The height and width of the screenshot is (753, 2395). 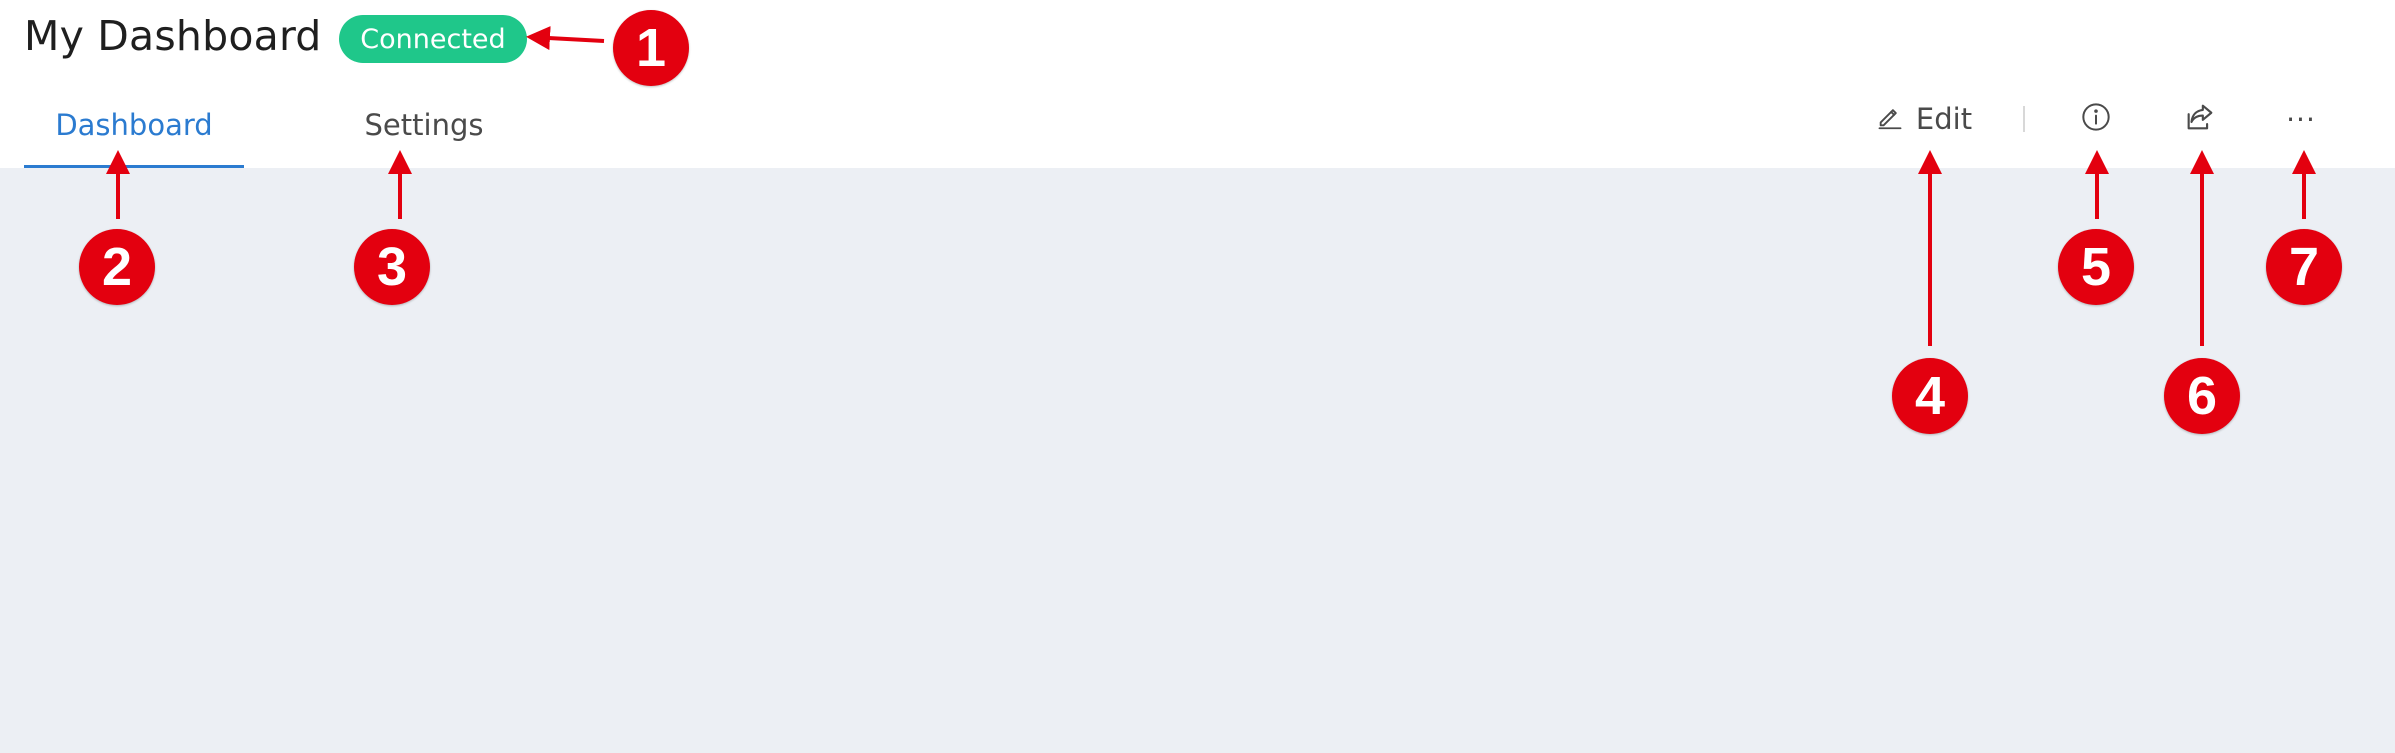 I want to click on toolbar: Edit ···, so click(x=2110, y=120).